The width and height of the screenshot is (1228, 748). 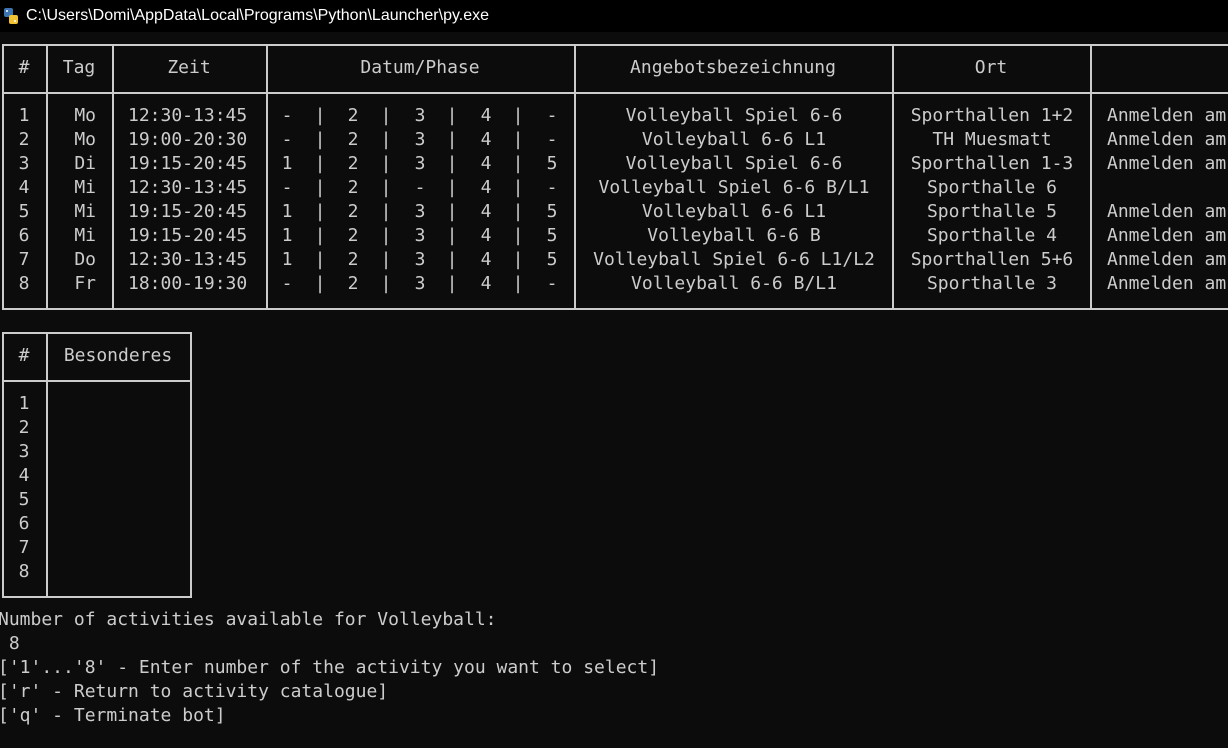 What do you see at coordinates (734, 259) in the screenshot?
I see `cell-angebot: Volleyball Spiel 6-6 L1/L2` at bounding box center [734, 259].